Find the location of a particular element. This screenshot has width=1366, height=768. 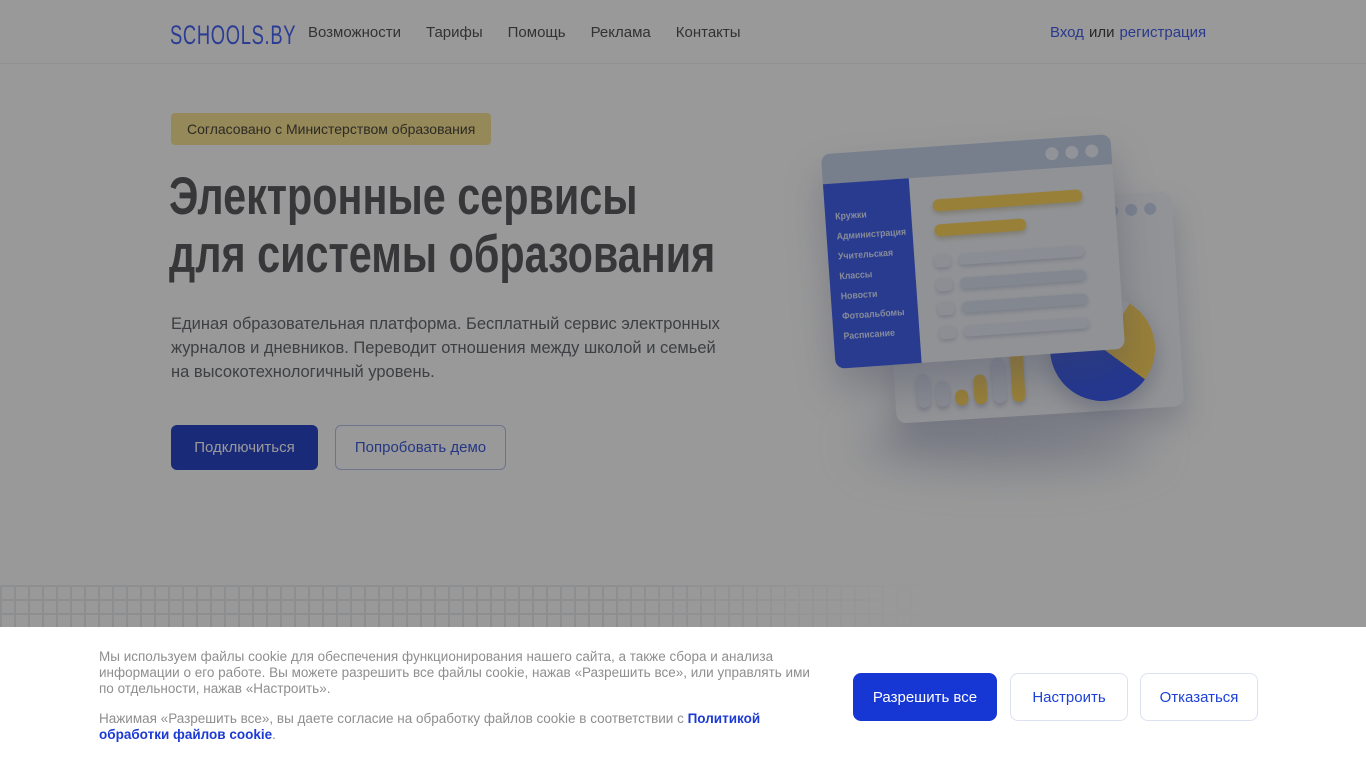

allow-all-button: Разрешить все is located at coordinates (925, 697).